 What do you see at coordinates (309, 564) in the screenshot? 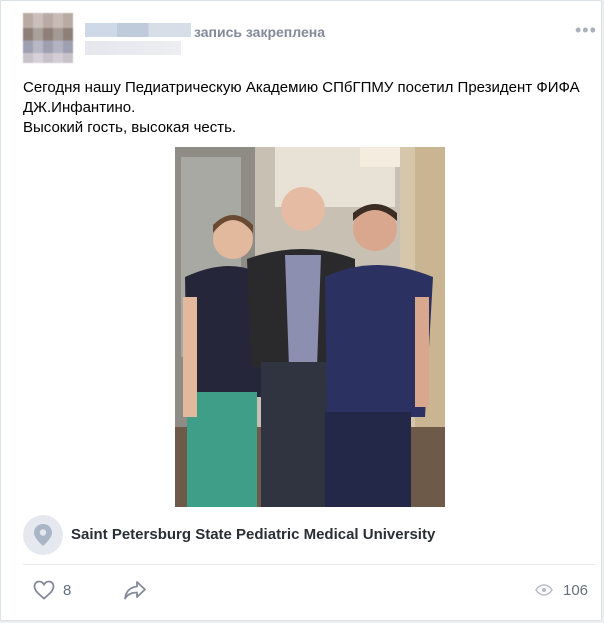
I see `footer-divider` at bounding box center [309, 564].